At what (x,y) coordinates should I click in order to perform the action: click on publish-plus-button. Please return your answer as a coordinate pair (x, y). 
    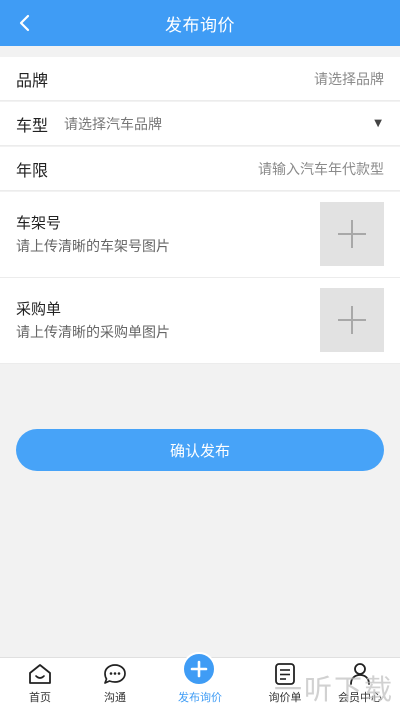
    Looking at the image, I should click on (199, 669).